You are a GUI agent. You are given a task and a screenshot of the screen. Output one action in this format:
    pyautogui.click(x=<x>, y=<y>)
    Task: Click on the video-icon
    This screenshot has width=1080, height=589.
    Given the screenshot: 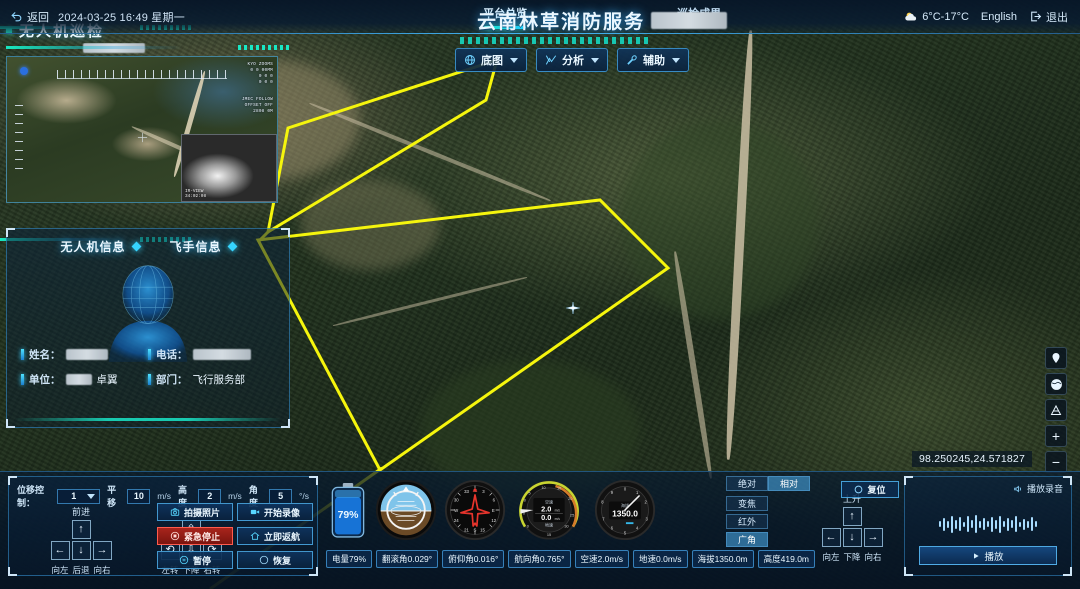 What is the action you would take?
    pyautogui.click(x=255, y=512)
    